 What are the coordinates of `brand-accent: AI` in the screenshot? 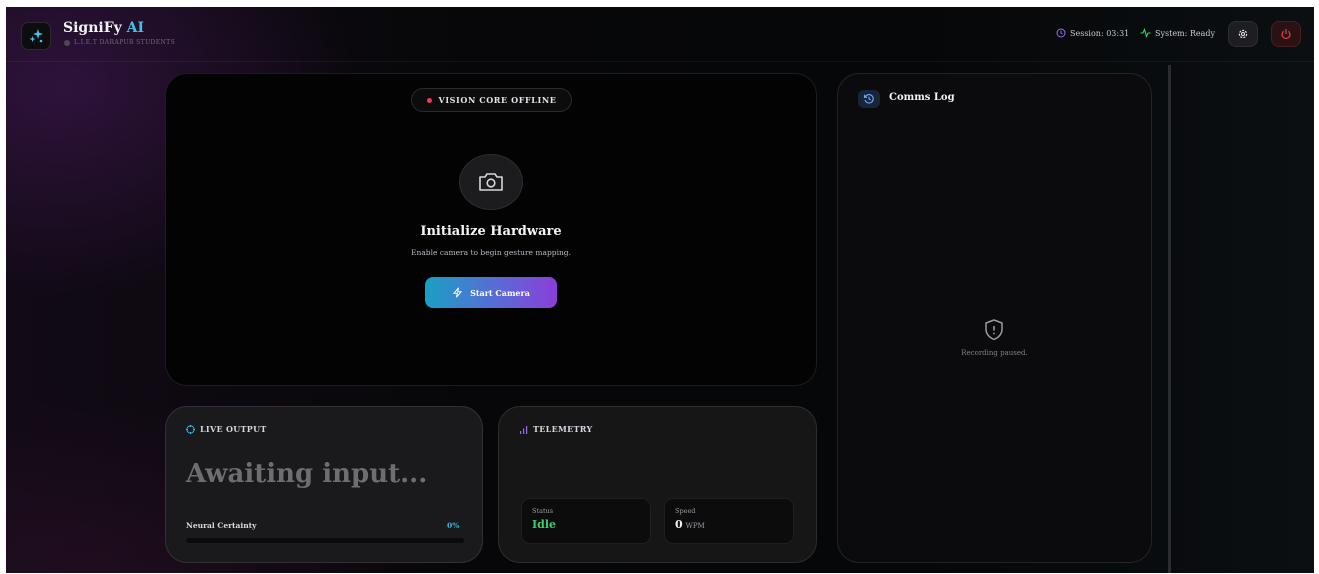 It's located at (135, 28).